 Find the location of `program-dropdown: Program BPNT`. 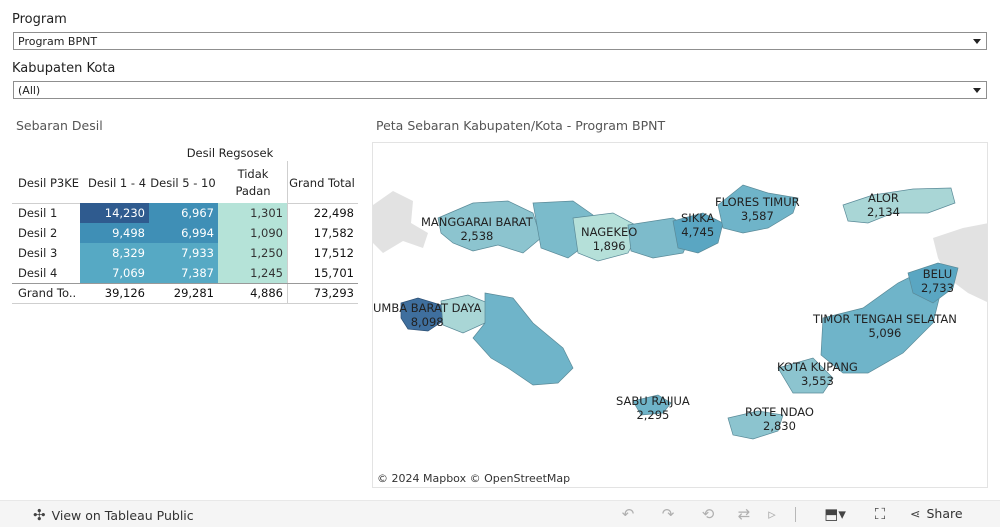

program-dropdown: Program BPNT is located at coordinates (500, 41).